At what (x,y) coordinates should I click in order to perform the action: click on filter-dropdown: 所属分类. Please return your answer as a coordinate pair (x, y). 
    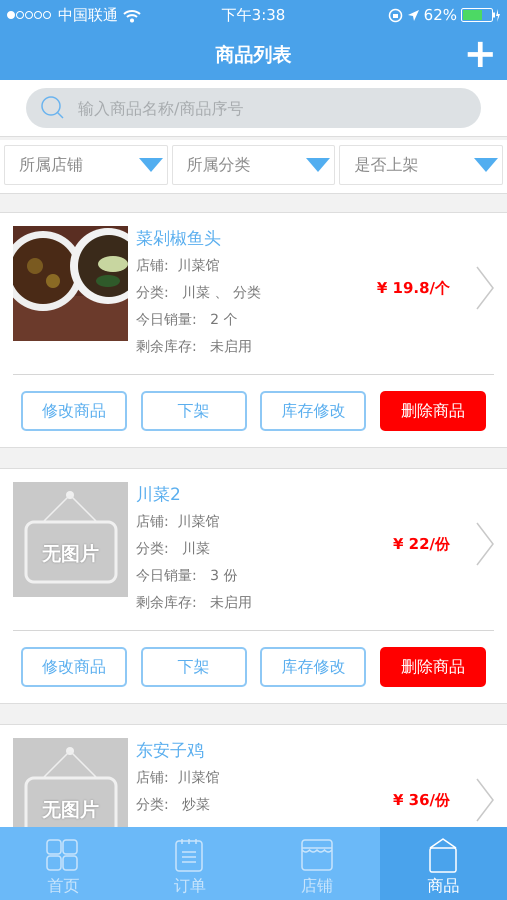
    Looking at the image, I should click on (254, 165).